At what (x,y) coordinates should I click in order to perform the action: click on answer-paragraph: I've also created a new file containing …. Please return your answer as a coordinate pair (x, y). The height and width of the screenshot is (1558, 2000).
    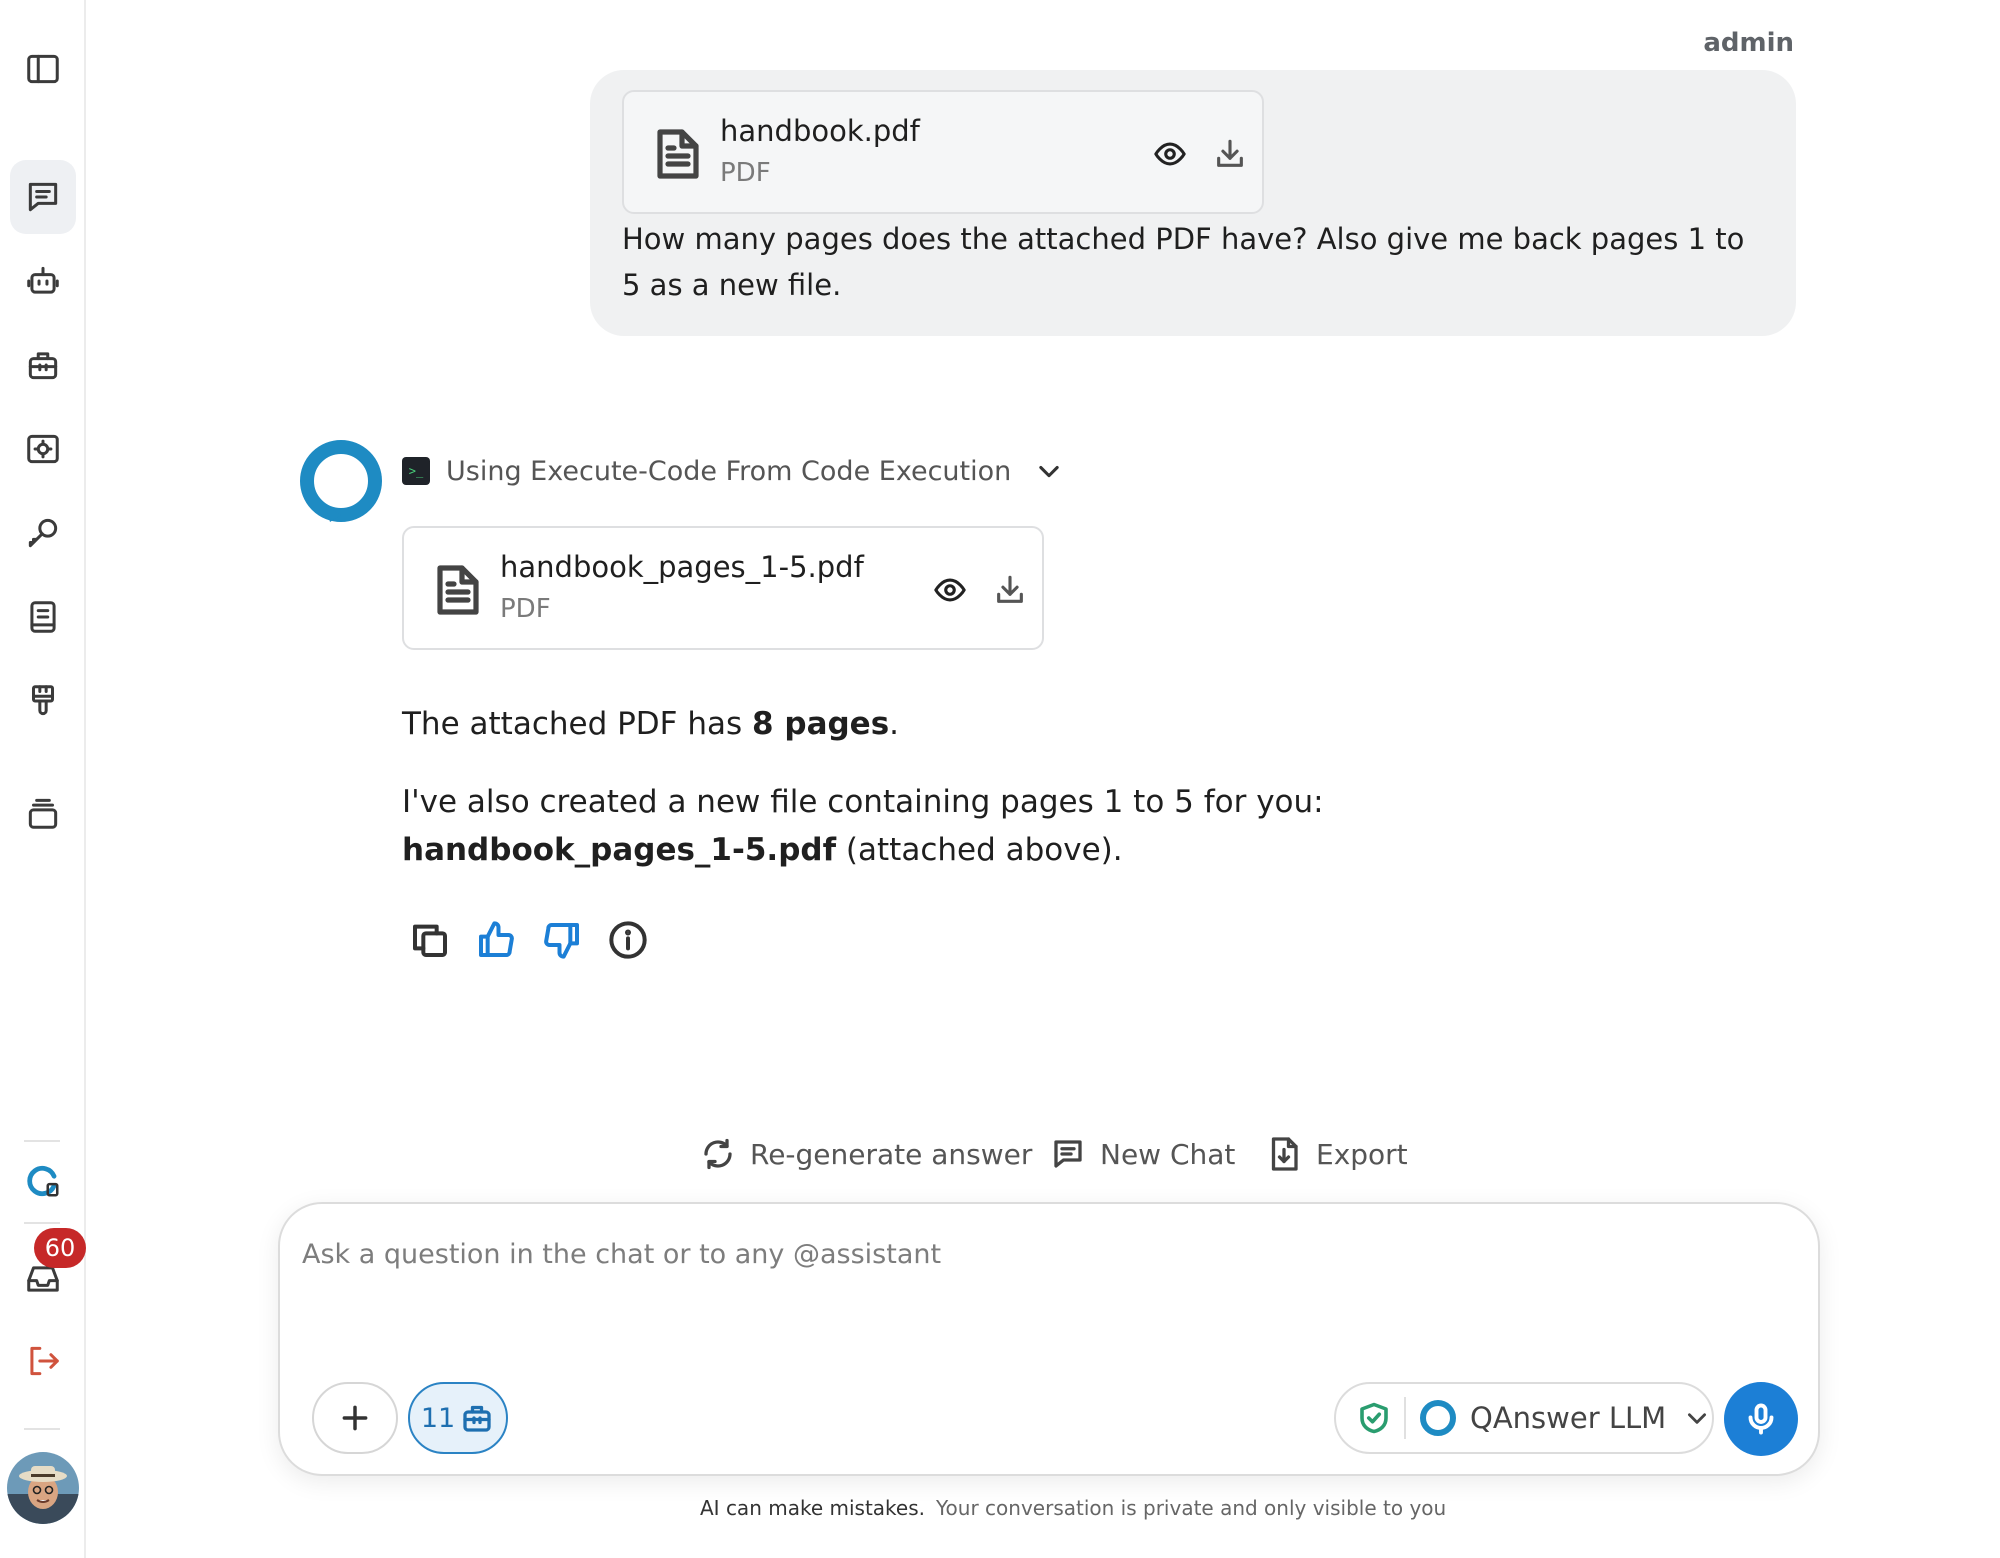
    Looking at the image, I should click on (1022, 826).